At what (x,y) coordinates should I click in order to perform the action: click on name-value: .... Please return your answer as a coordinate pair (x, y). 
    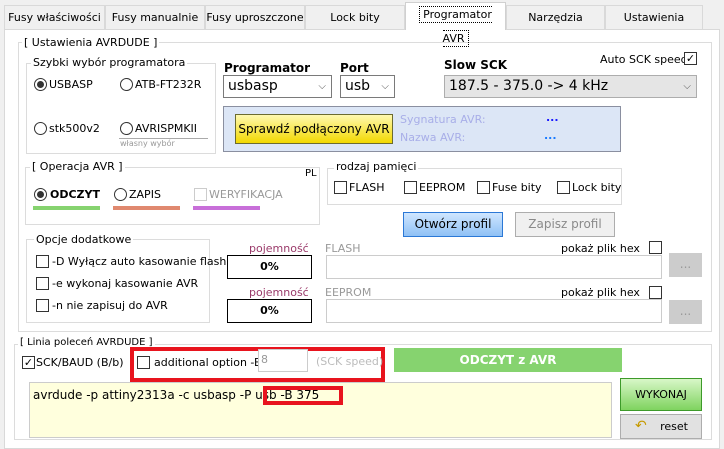
    Looking at the image, I should click on (550, 135).